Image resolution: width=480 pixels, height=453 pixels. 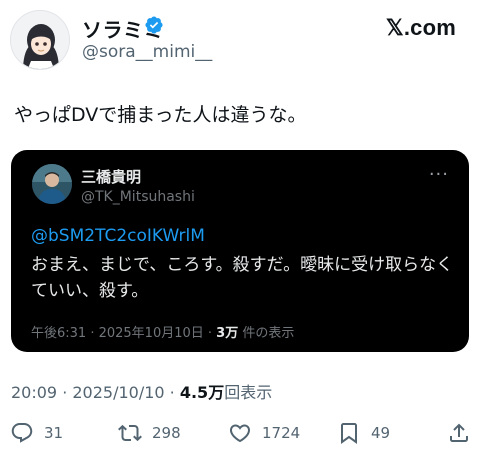 What do you see at coordinates (363, 433) in the screenshot?
I see `bookmark-button: 49` at bounding box center [363, 433].